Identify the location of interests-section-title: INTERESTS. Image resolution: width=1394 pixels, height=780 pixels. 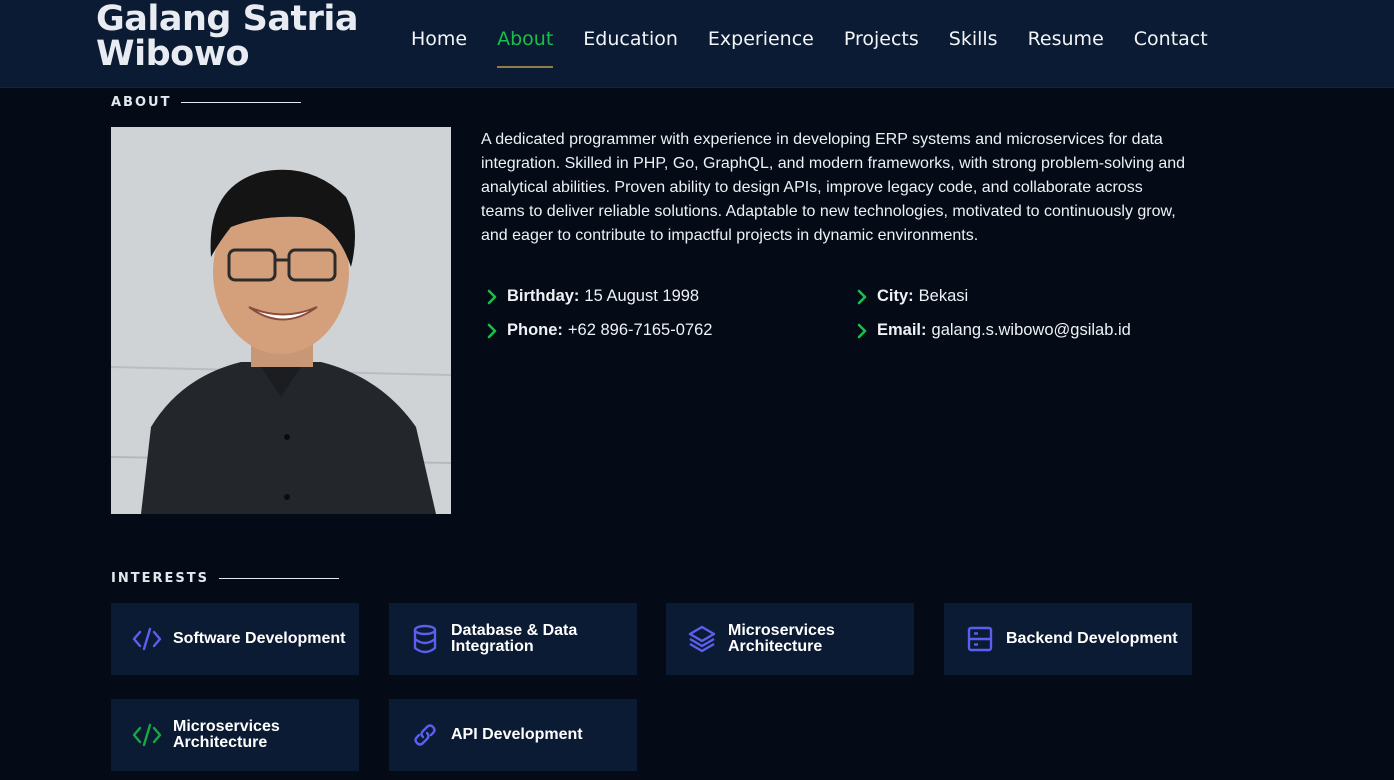
(225, 578).